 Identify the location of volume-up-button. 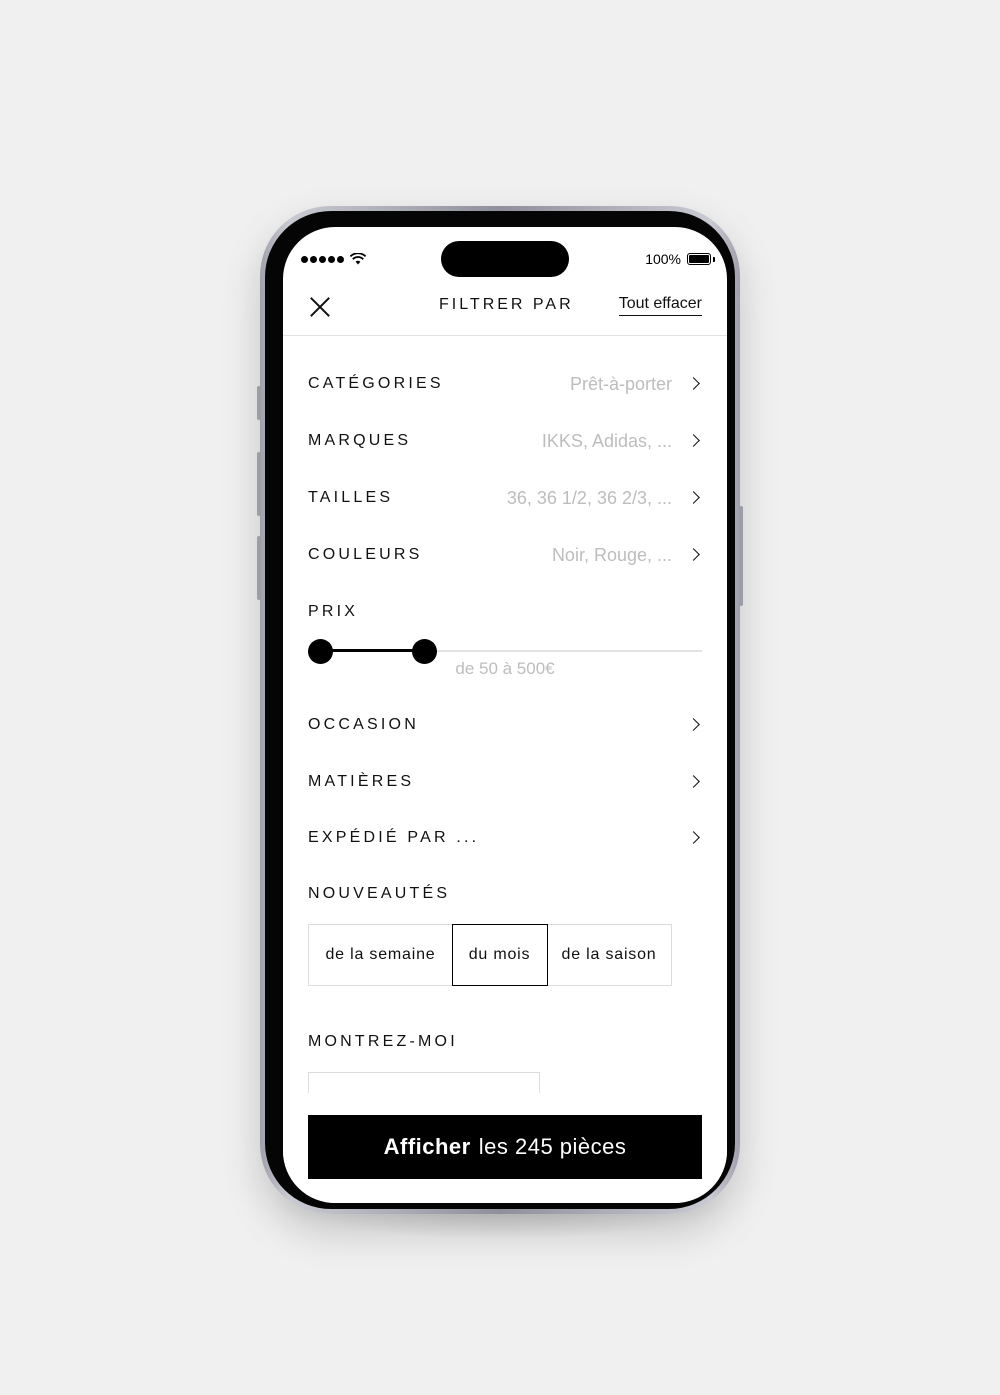
(259, 484).